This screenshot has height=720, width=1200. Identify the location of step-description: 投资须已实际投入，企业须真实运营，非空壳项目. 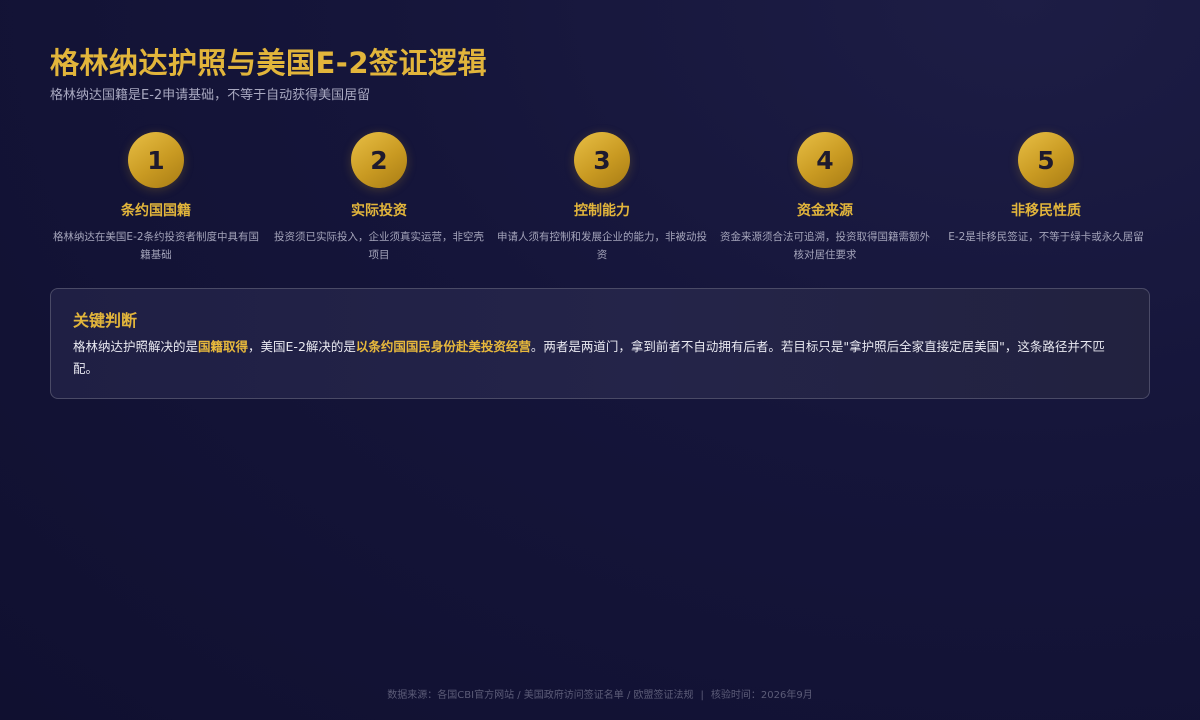
(379, 246).